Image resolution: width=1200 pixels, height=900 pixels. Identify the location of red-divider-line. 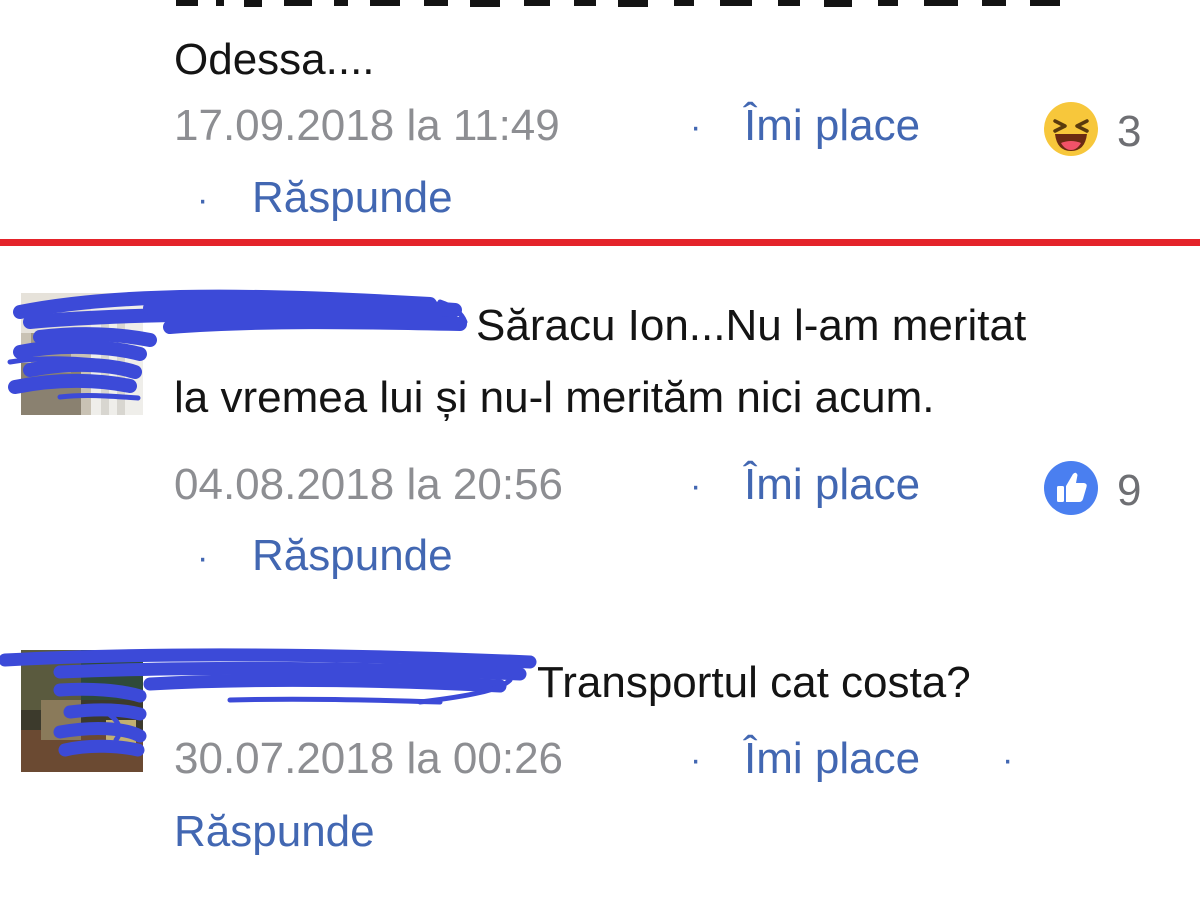
(600, 242).